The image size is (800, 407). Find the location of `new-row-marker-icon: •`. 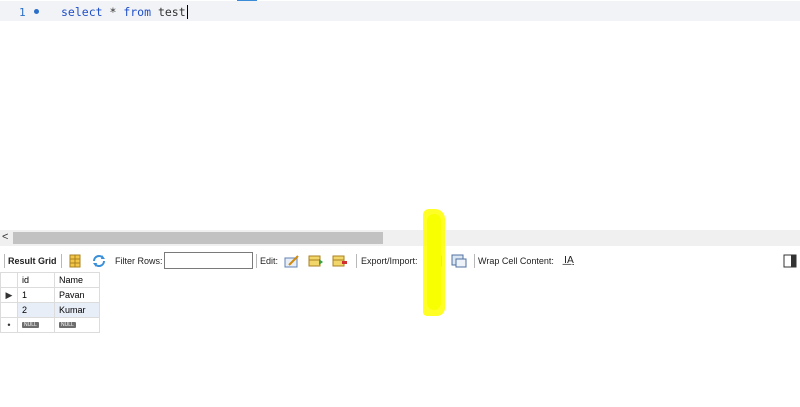

new-row-marker-icon: • is located at coordinates (9, 325).